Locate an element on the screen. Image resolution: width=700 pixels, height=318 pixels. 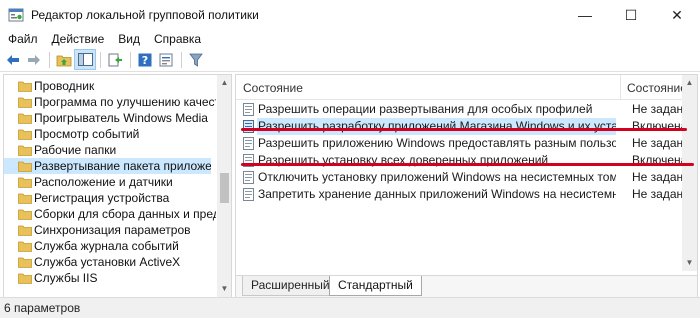
scroll-thumb is located at coordinates (224, 188).